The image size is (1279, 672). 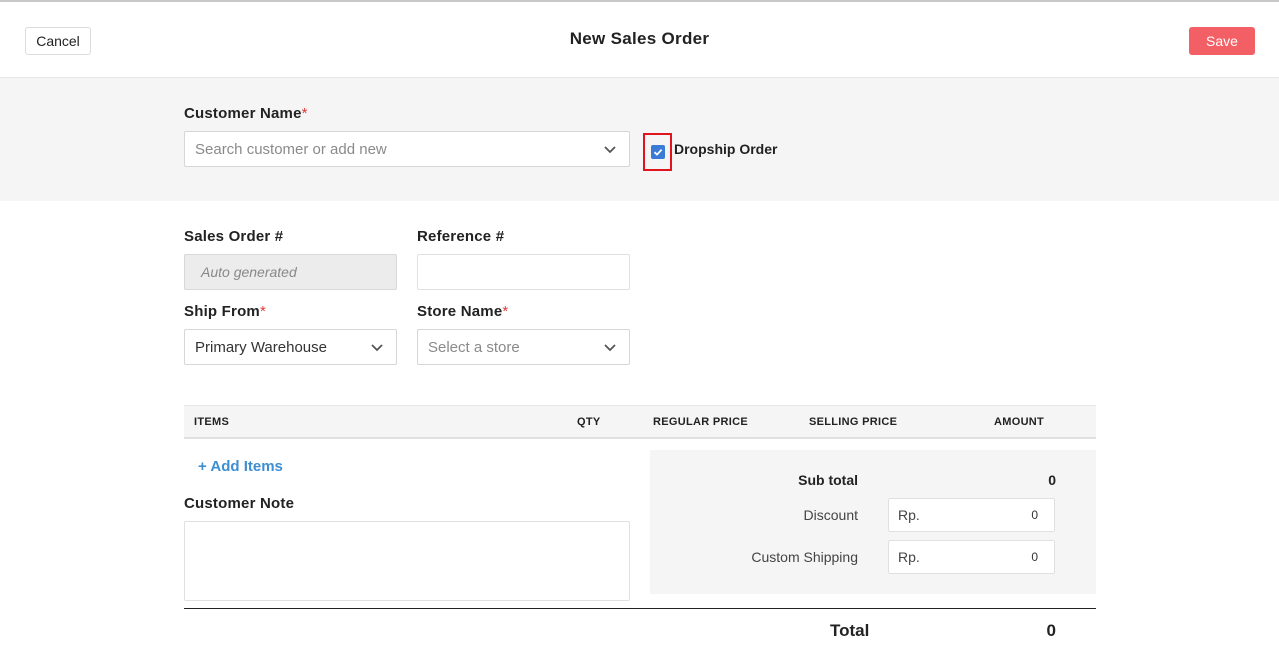 What do you see at coordinates (640, 608) in the screenshot?
I see `total-divider` at bounding box center [640, 608].